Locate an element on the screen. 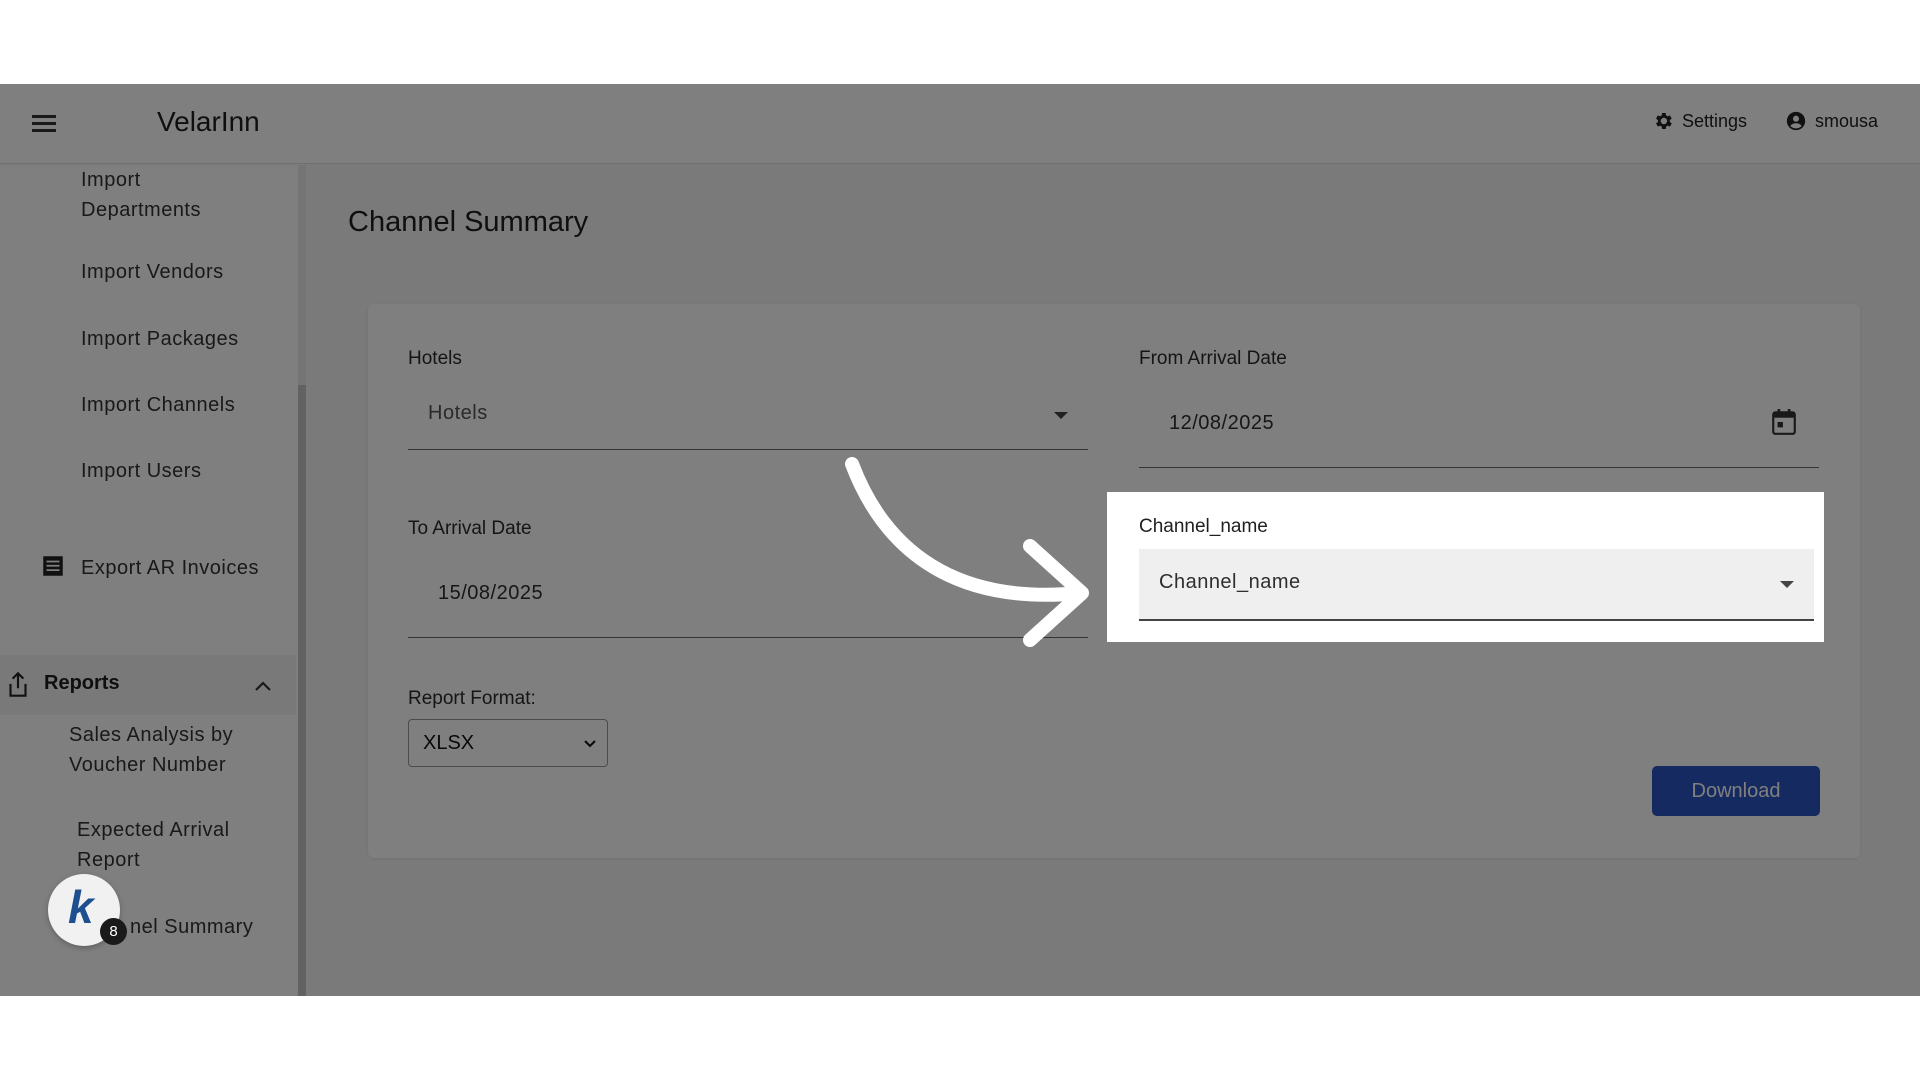  settings-button: Settings is located at coordinates (1699, 121).